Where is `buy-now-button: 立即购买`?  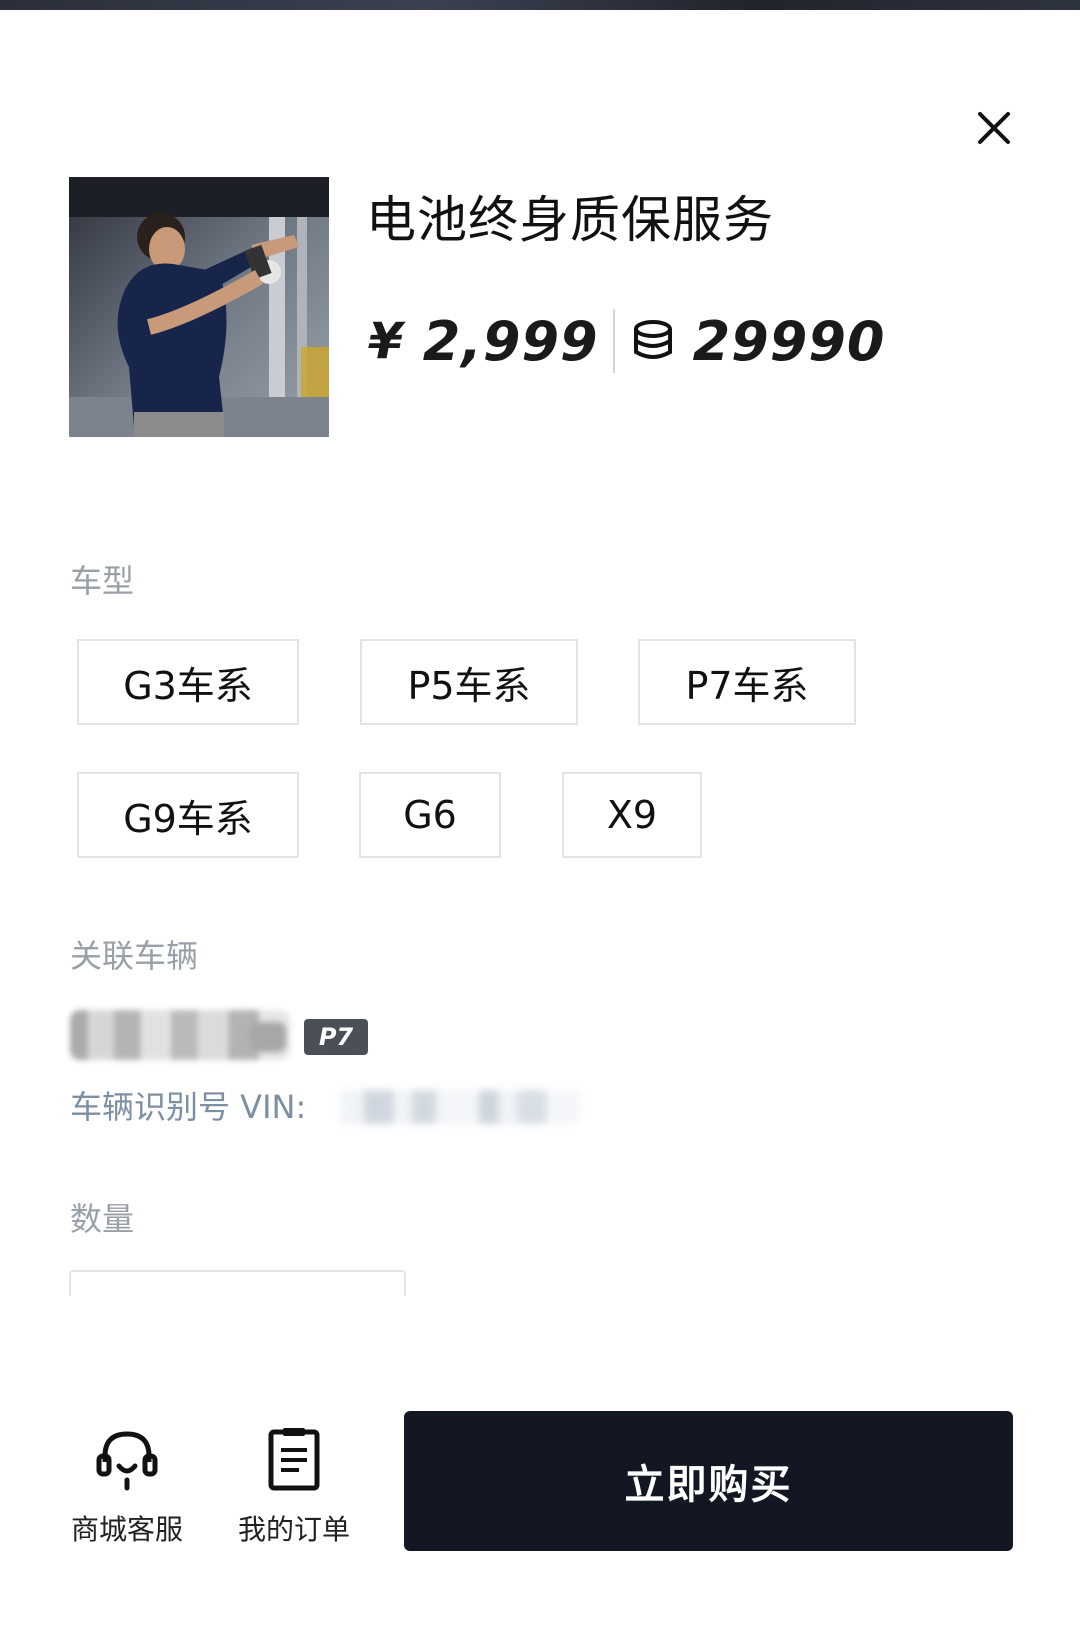 buy-now-button: 立即购买 is located at coordinates (708, 1481).